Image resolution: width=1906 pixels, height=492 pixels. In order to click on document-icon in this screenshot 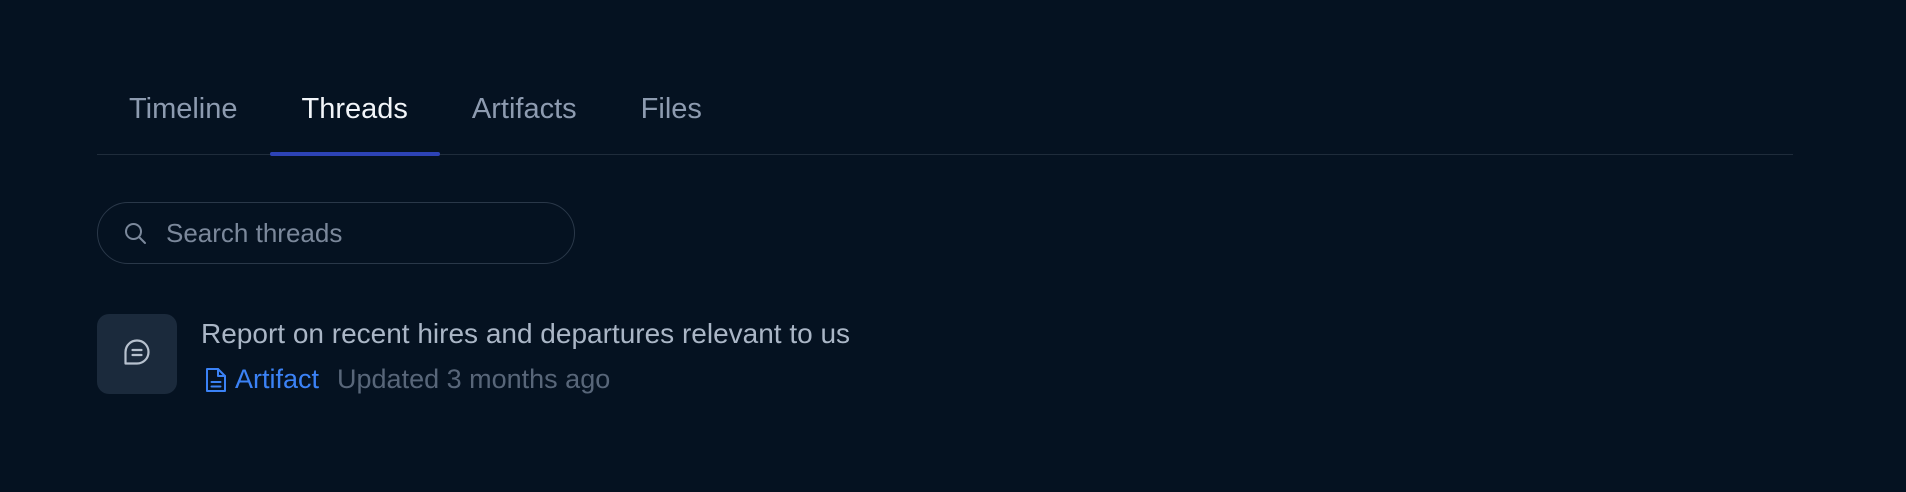, I will do `click(217, 380)`.